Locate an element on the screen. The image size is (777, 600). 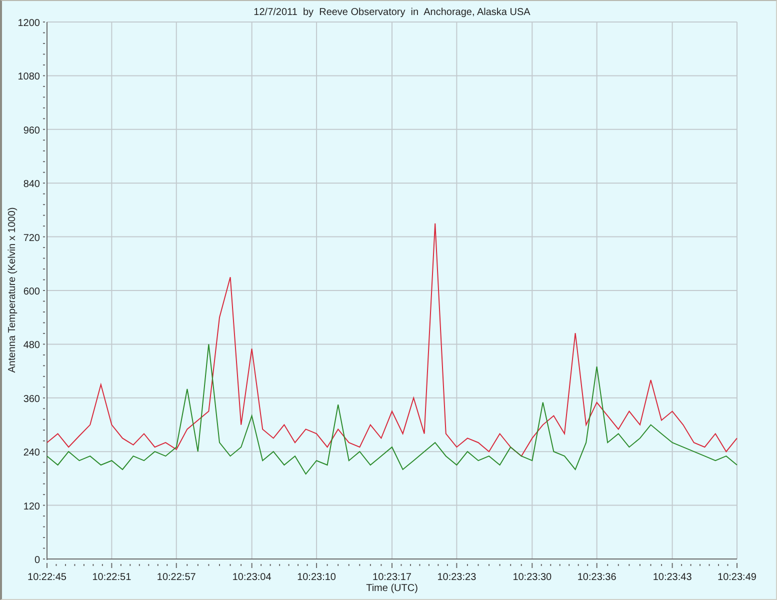
tick-label: 840 is located at coordinates (31, 184).